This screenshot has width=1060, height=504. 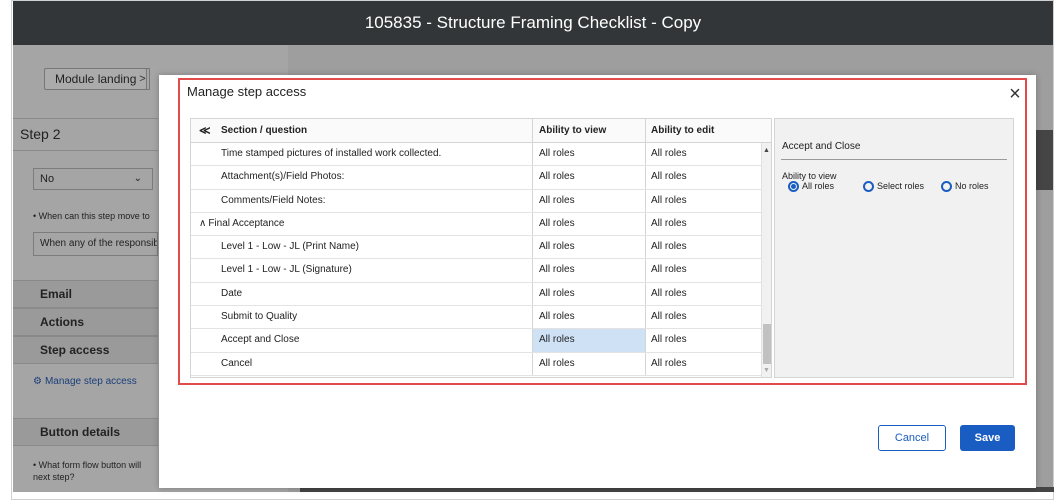 What do you see at coordinates (987, 438) in the screenshot?
I see `save-button: Save` at bounding box center [987, 438].